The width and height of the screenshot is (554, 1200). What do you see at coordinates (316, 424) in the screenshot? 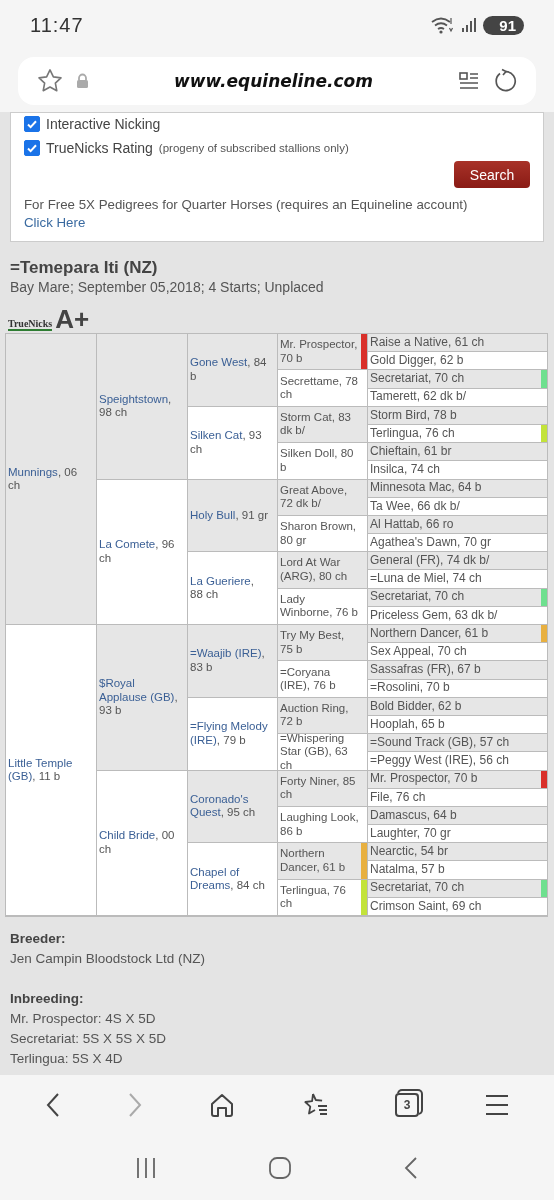
I see `horse-name: Storm Cat, 83 dk b/` at bounding box center [316, 424].